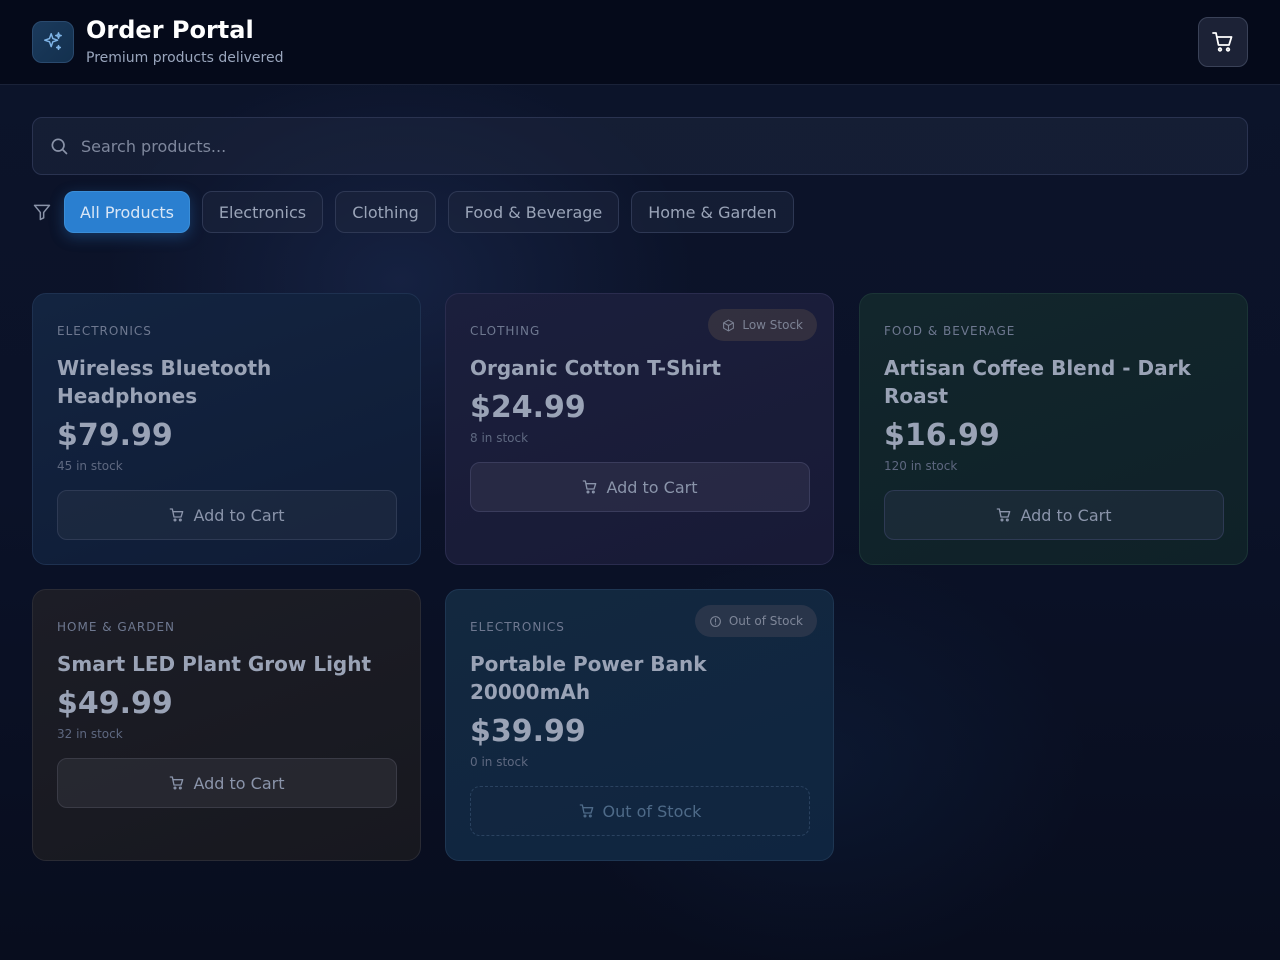  What do you see at coordinates (53, 42) in the screenshot?
I see `sparkles-icon` at bounding box center [53, 42].